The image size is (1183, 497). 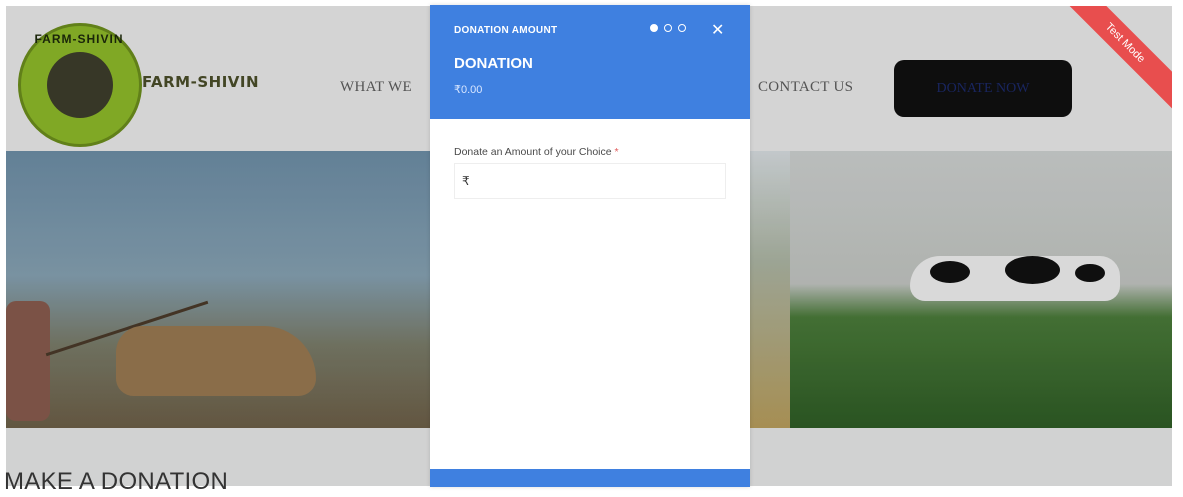 I want to click on modal-title: DONATION, so click(x=493, y=63).